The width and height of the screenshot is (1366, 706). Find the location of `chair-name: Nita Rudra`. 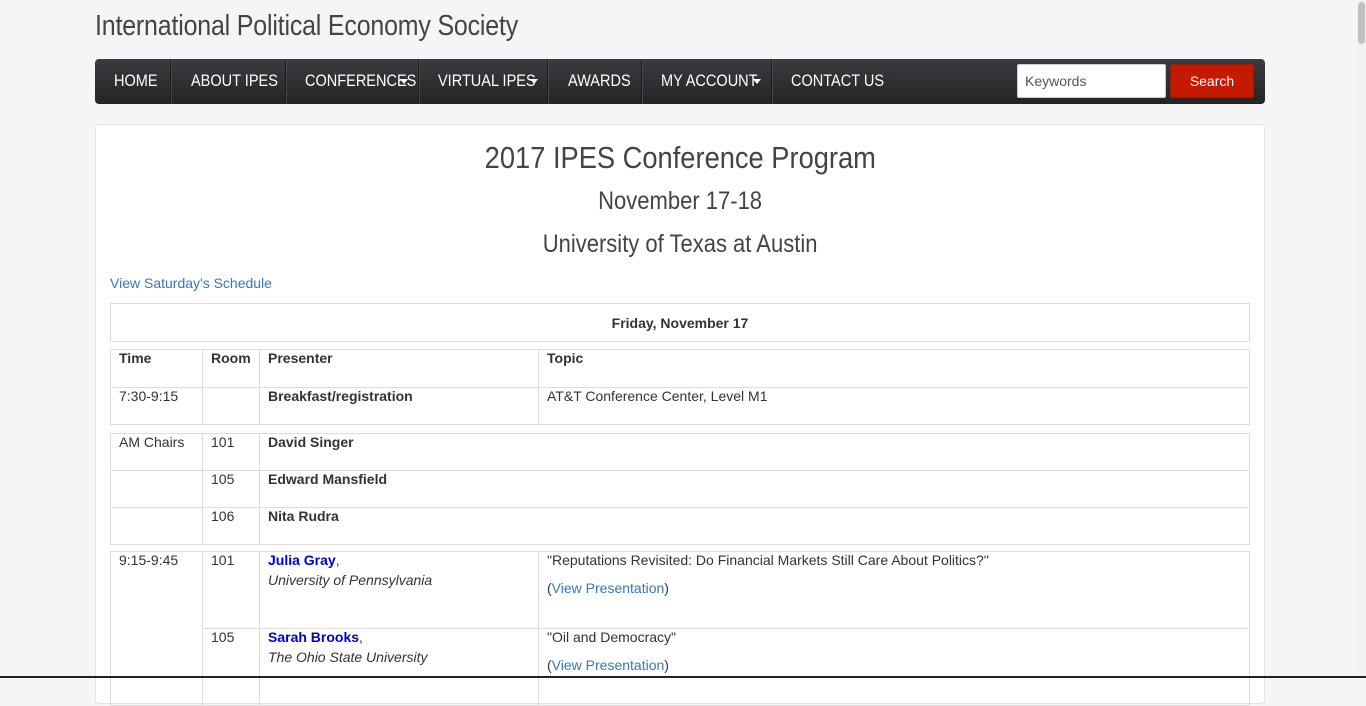

chair-name: Nita Rudra is located at coordinates (754, 526).